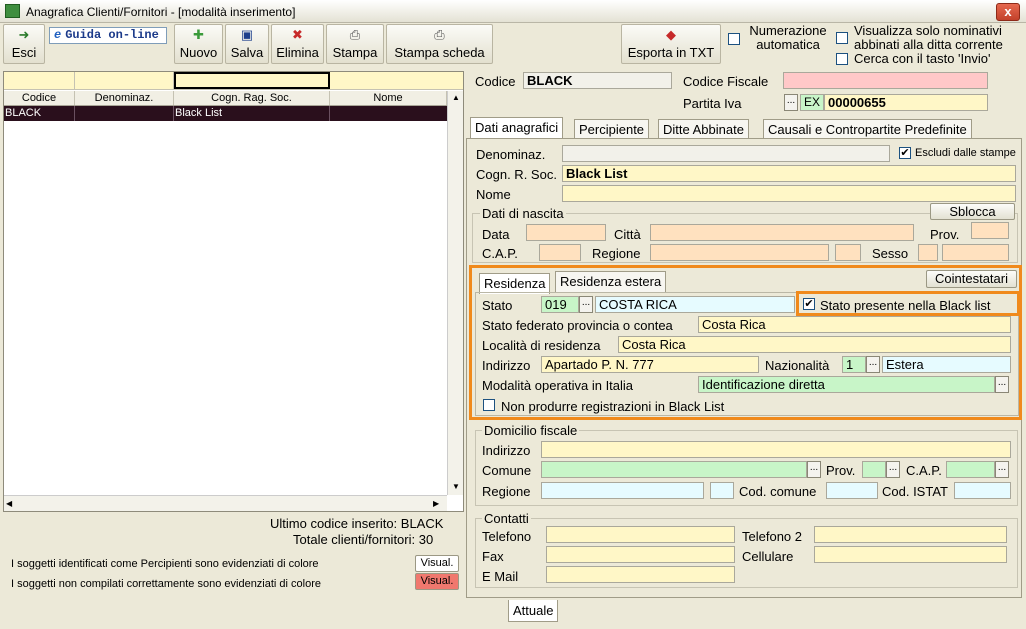 This screenshot has width=1026, height=629. What do you see at coordinates (355, 44) in the screenshot?
I see `stampa-button: ⎙ Stampa` at bounding box center [355, 44].